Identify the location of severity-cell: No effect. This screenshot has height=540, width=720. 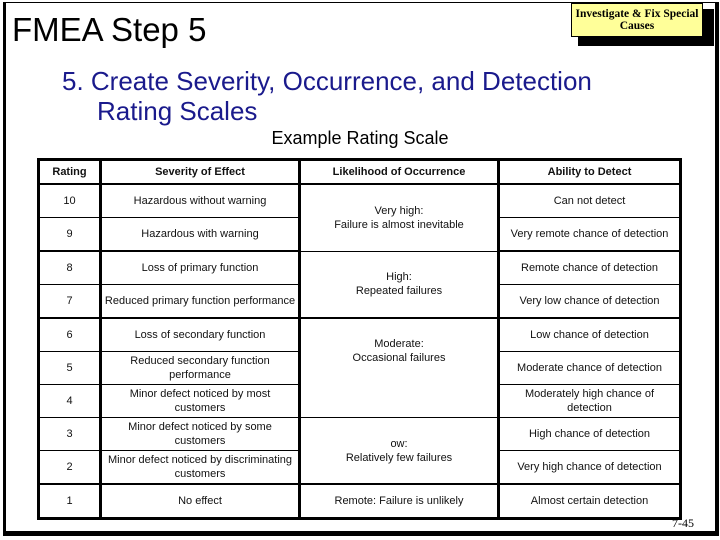
(200, 501).